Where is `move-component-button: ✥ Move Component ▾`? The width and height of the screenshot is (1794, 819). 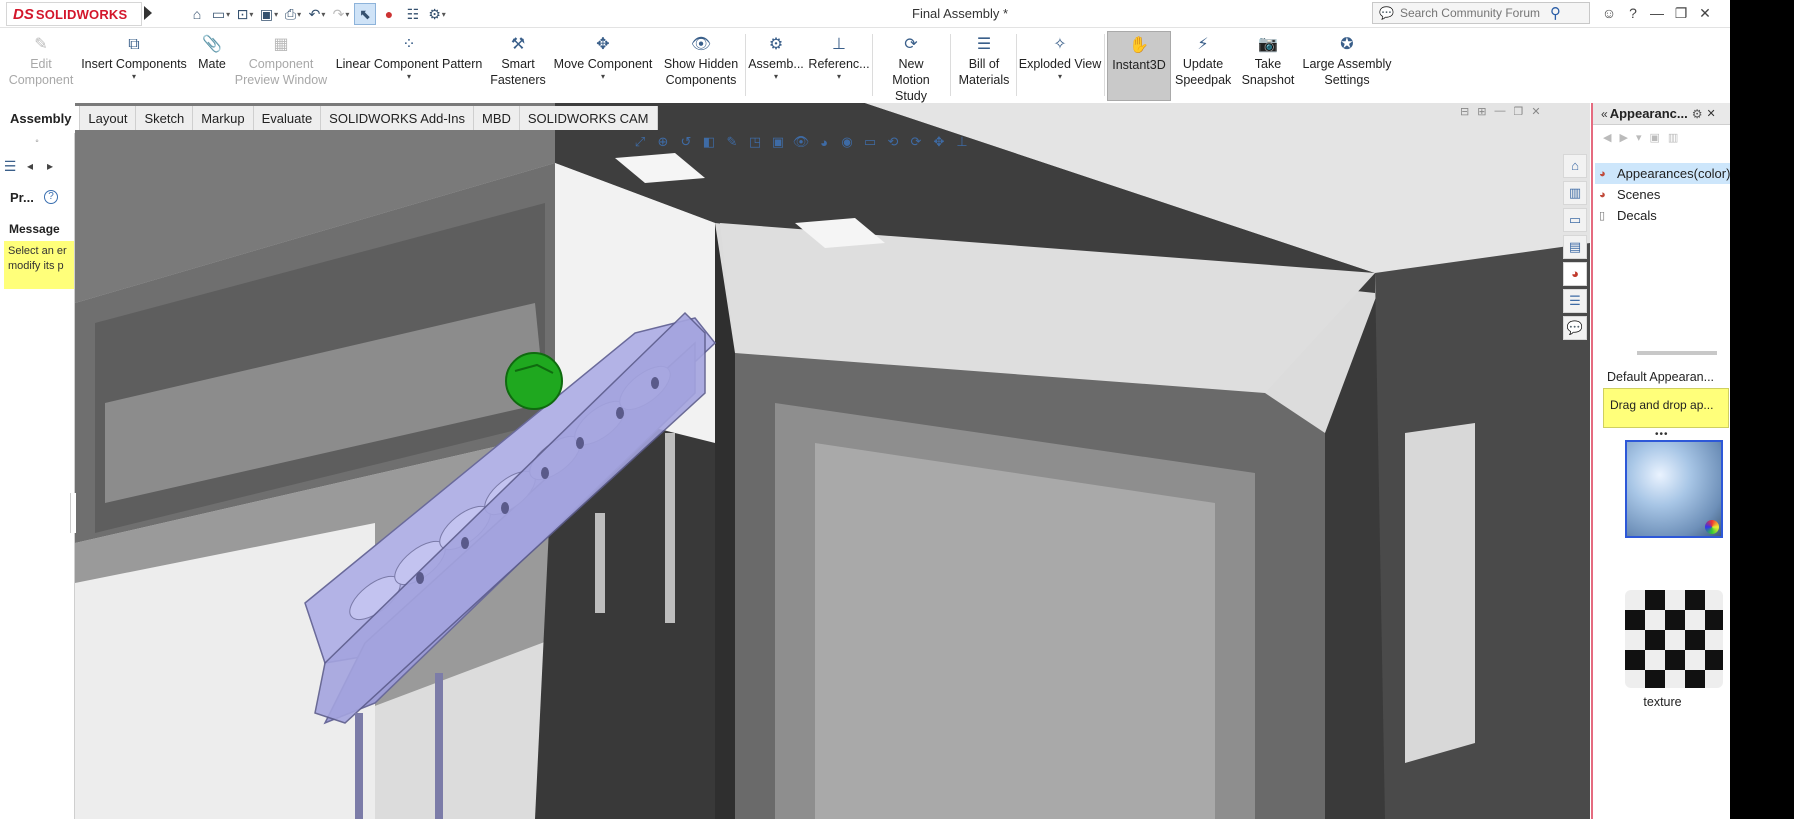 move-component-button: ✥ Move Component ▾ is located at coordinates (603, 58).